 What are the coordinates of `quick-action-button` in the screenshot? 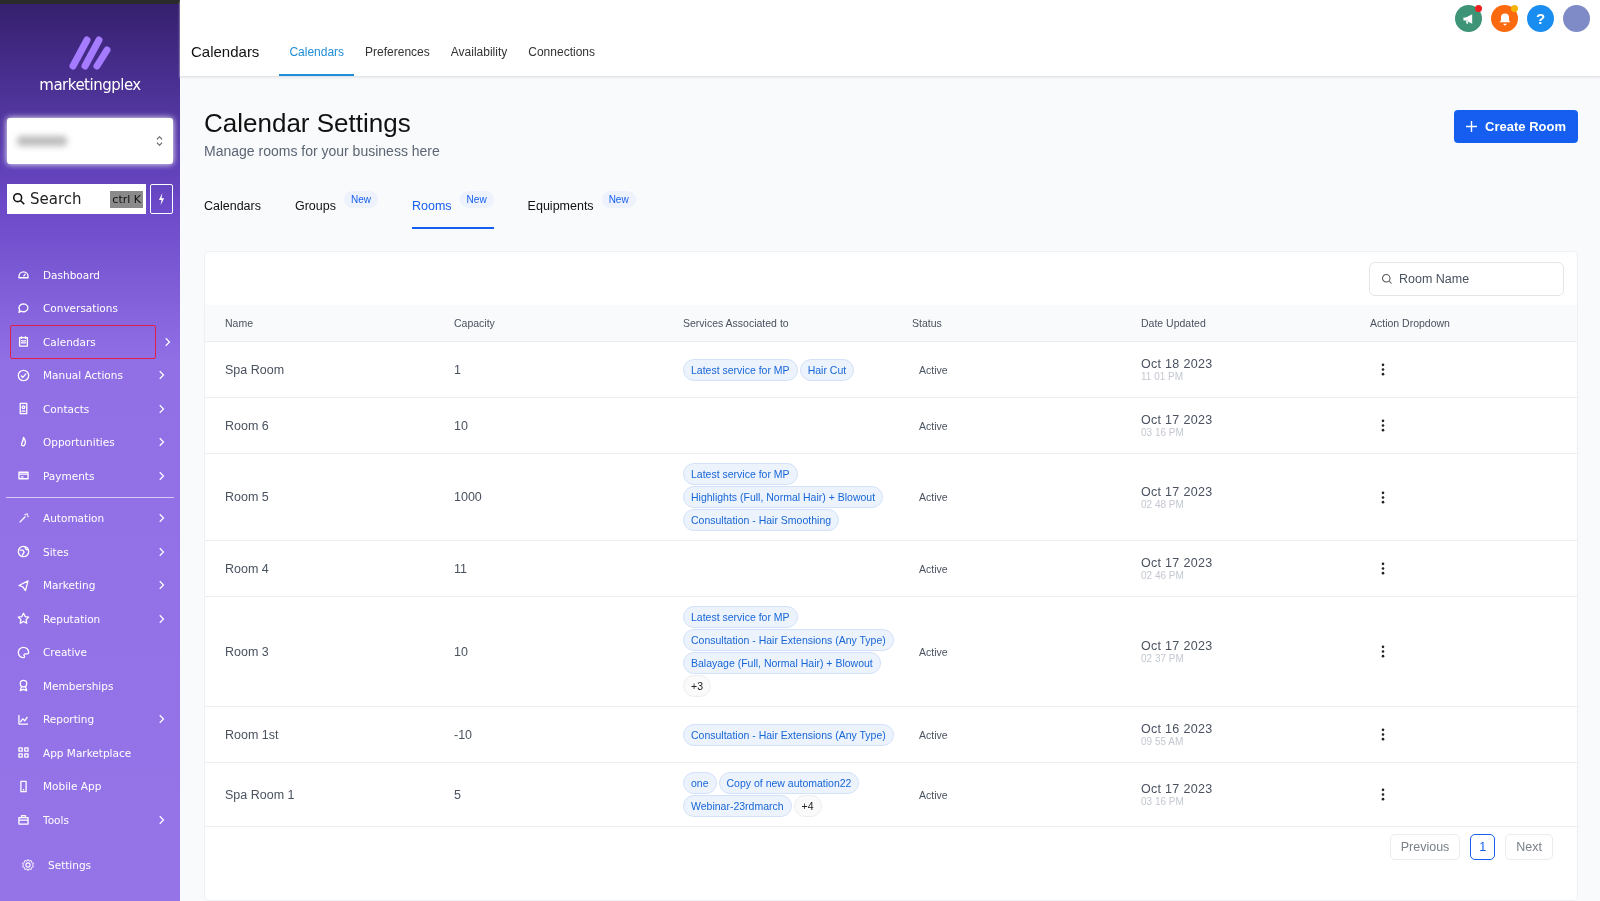 It's located at (161, 199).